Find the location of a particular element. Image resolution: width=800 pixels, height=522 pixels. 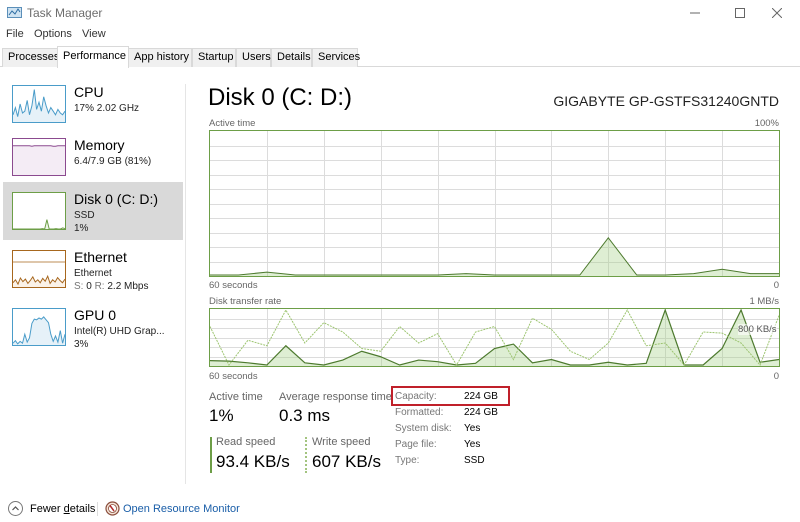

active-time-value: 1% is located at coordinates (221, 415).